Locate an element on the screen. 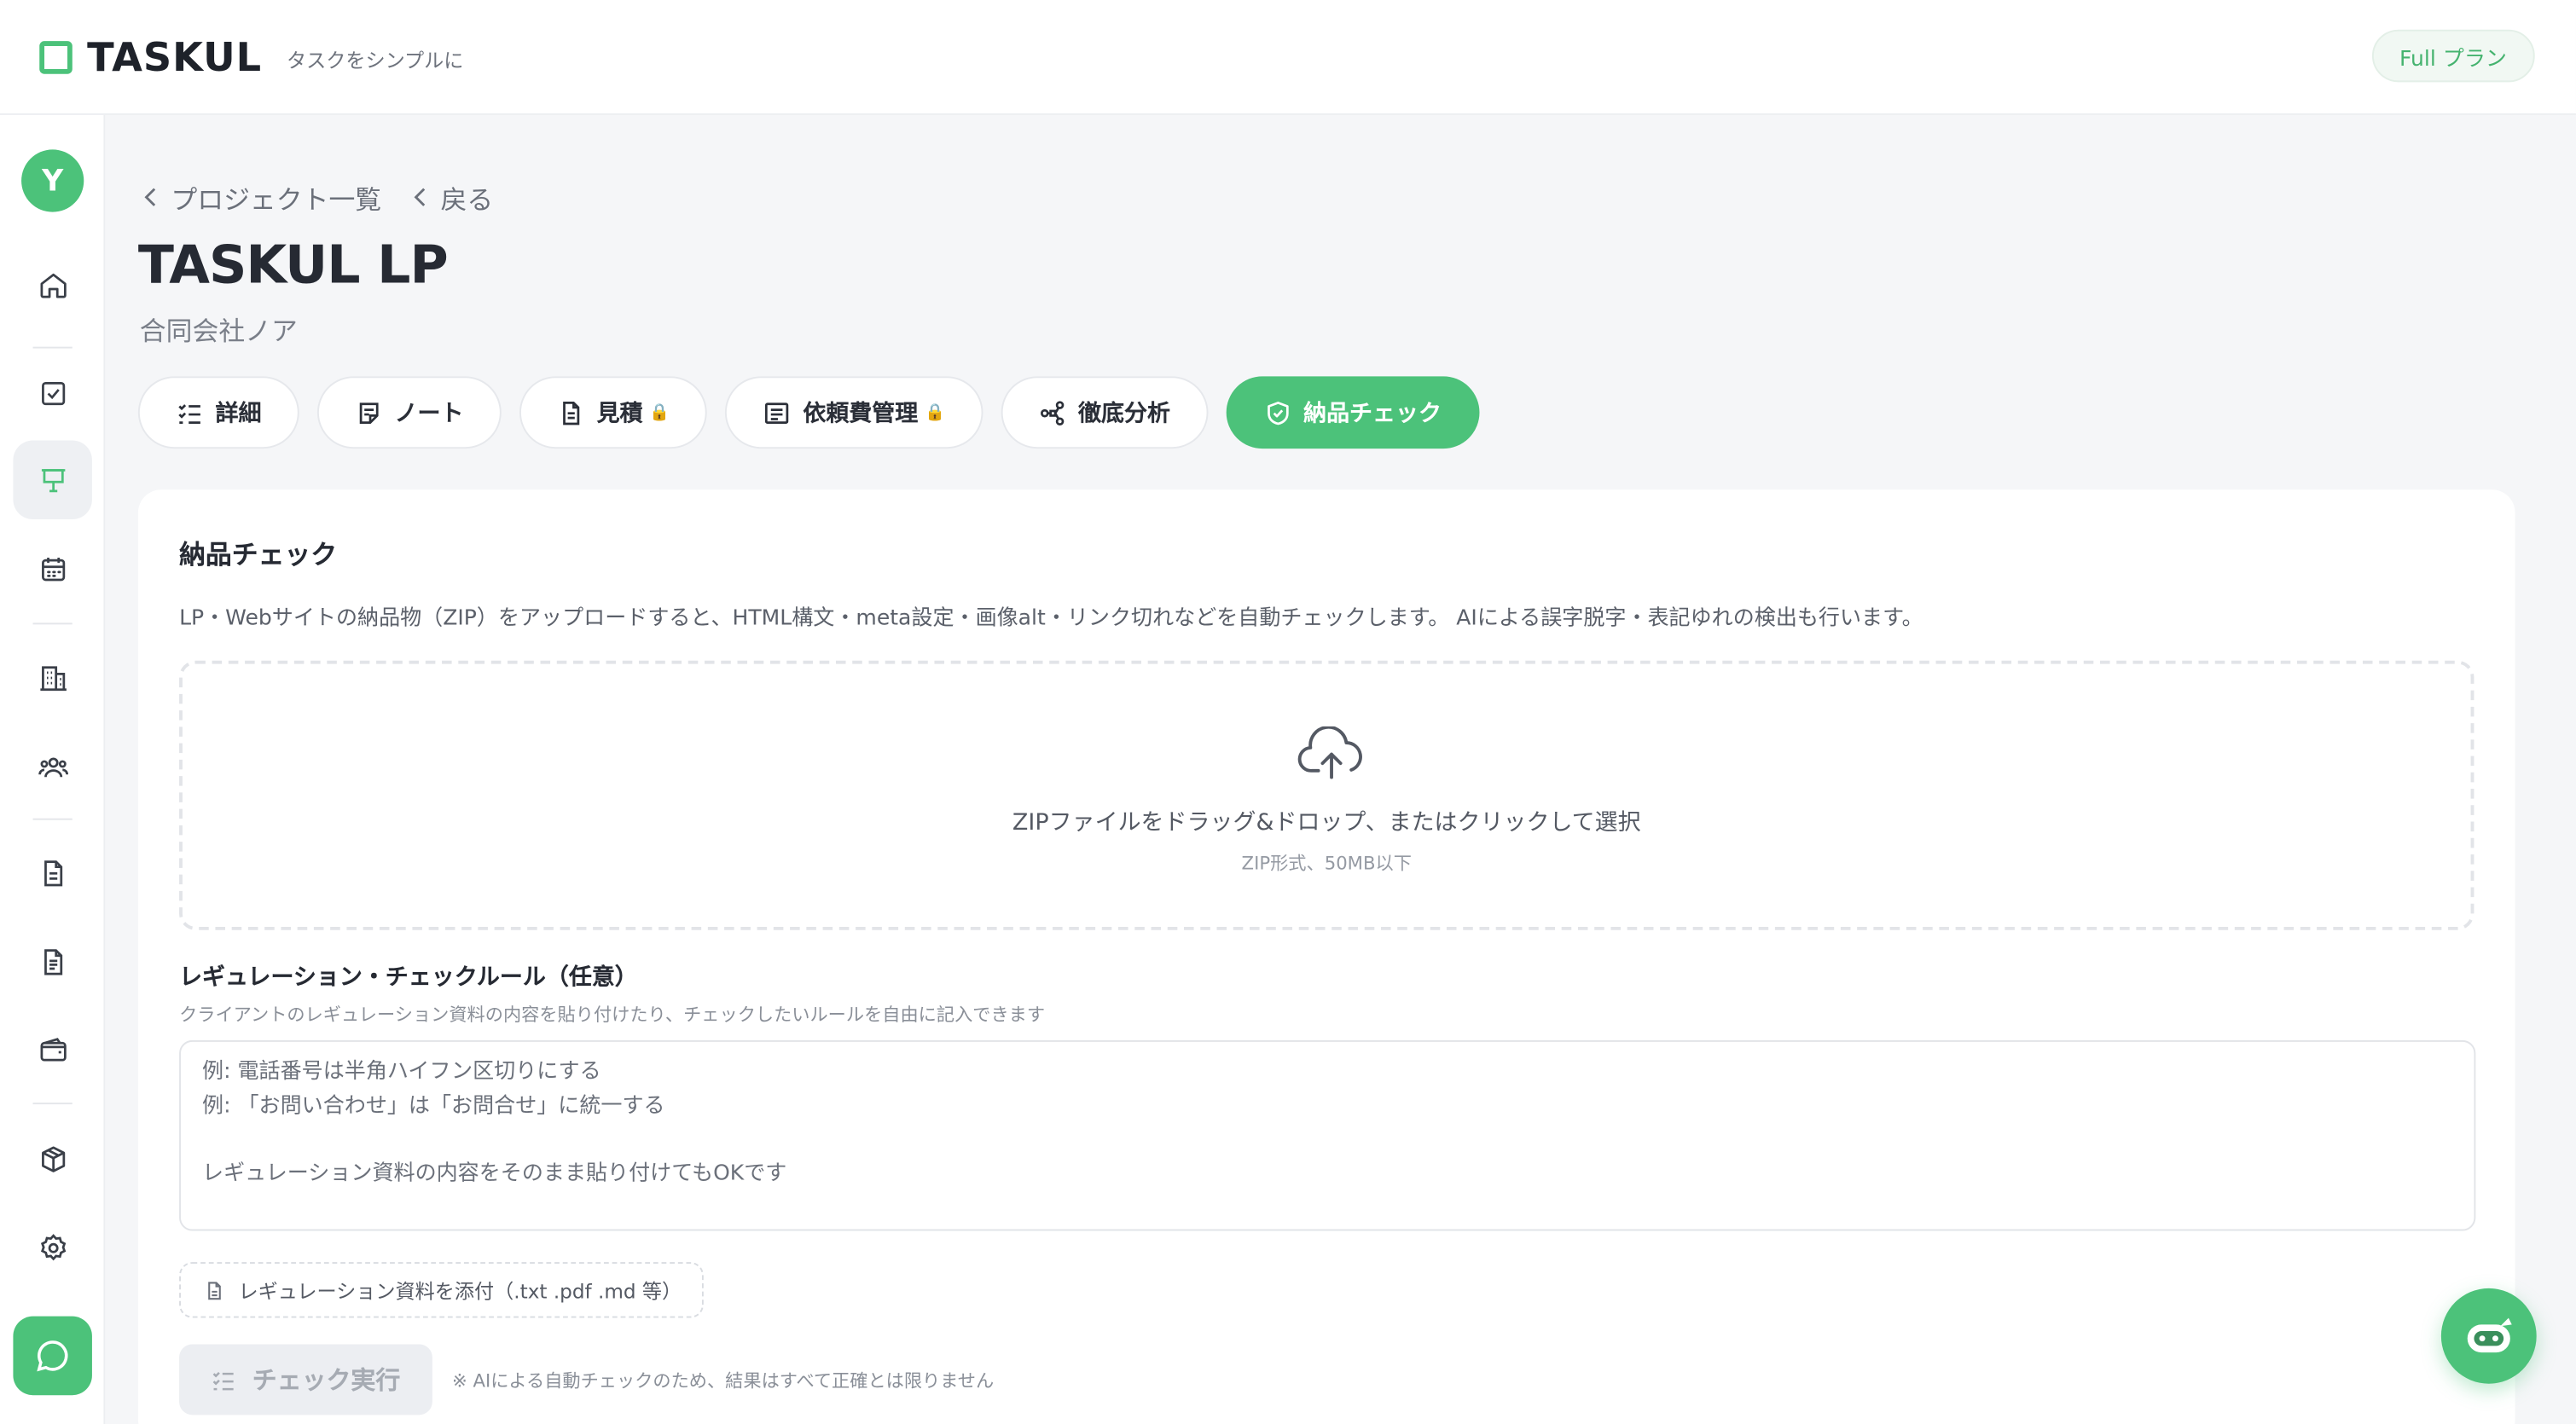 This screenshot has height=1424, width=2576. sidebar-item-calendar is located at coordinates (52, 569).